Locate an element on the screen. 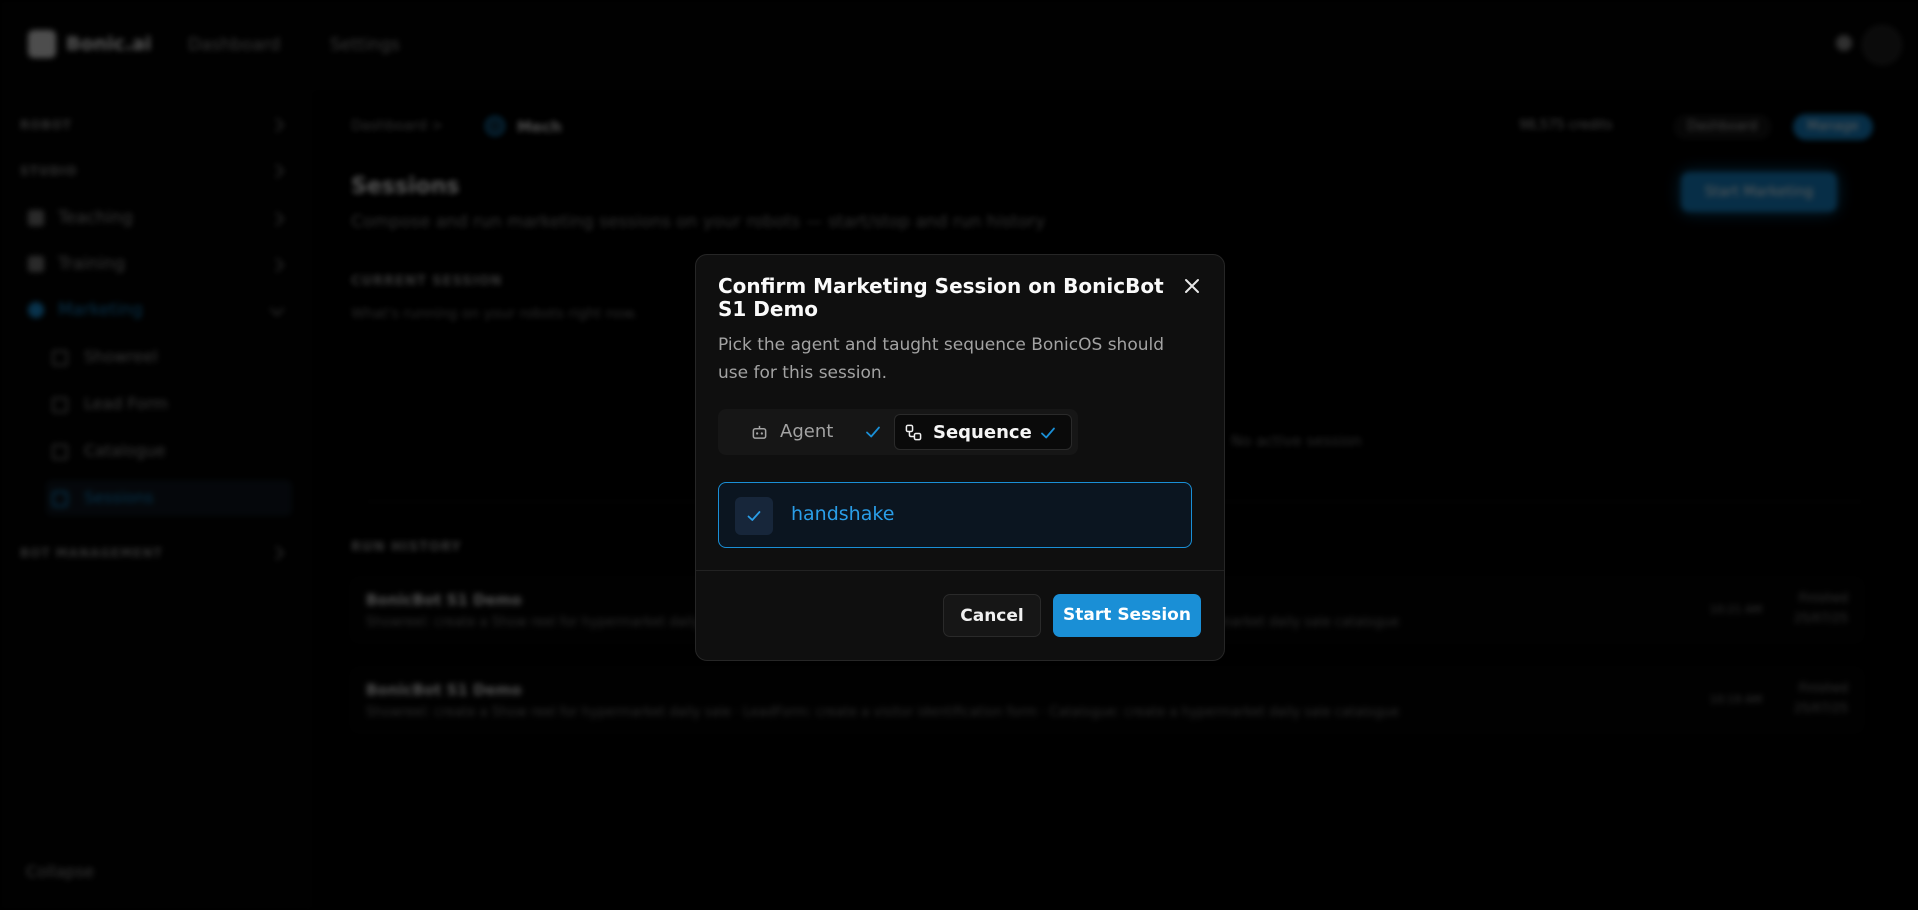  tab-sequence-label: Sequence is located at coordinates (982, 432).